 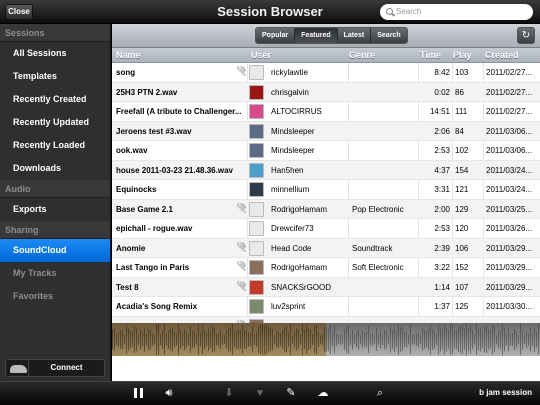 I want to click on waveform-peaks, so click(x=325, y=339).